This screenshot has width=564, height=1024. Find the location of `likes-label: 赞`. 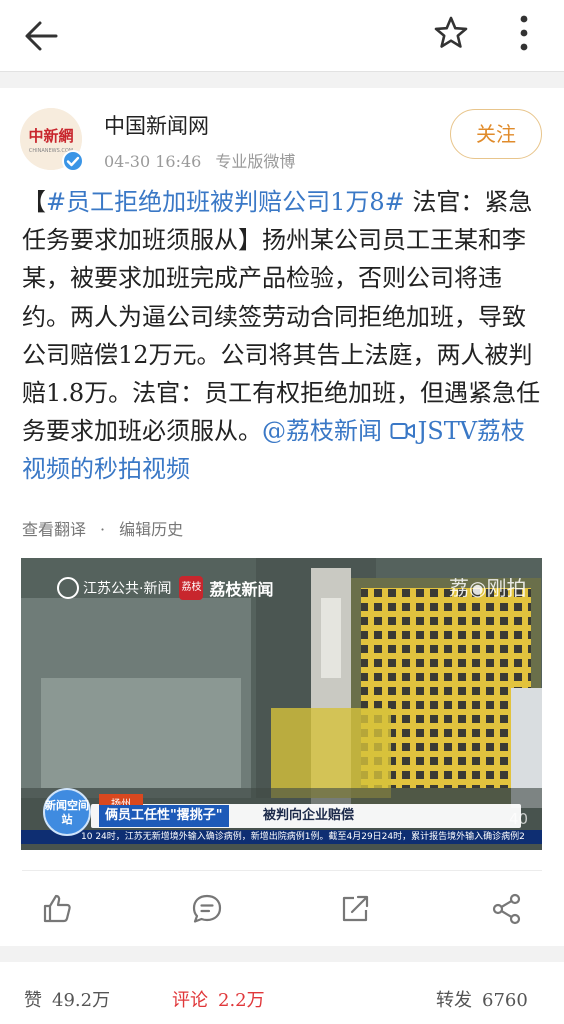

likes-label: 赞 is located at coordinates (33, 1000).